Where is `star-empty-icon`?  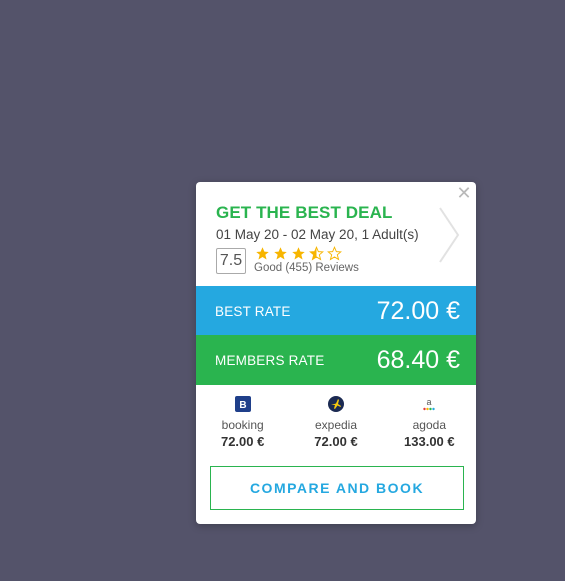 star-empty-icon is located at coordinates (334, 253).